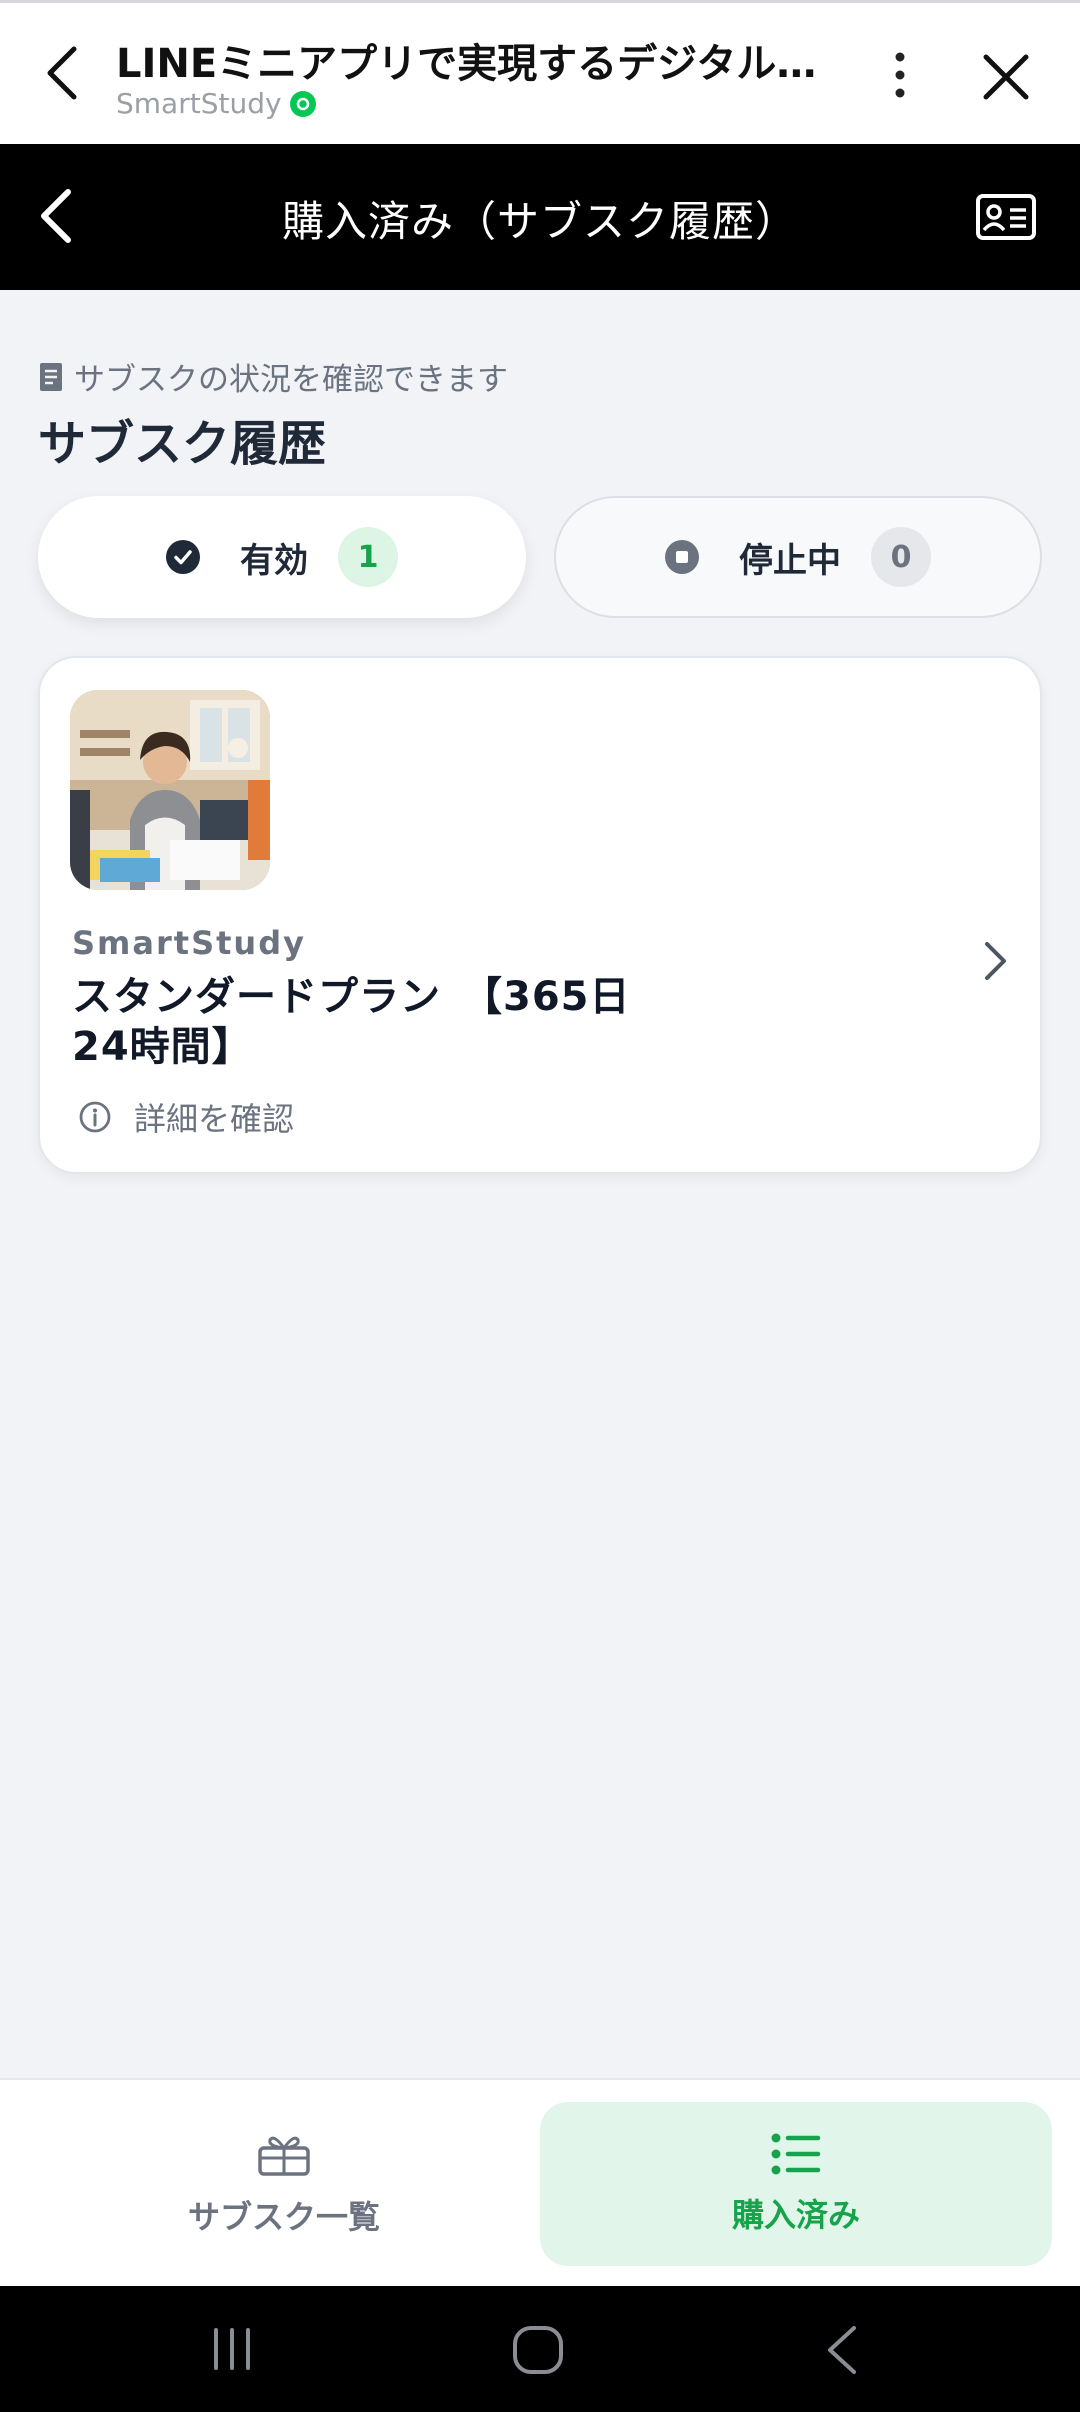 The width and height of the screenshot is (1080, 2412). What do you see at coordinates (199, 103) in the screenshot?
I see `account-name: SmartStudy` at bounding box center [199, 103].